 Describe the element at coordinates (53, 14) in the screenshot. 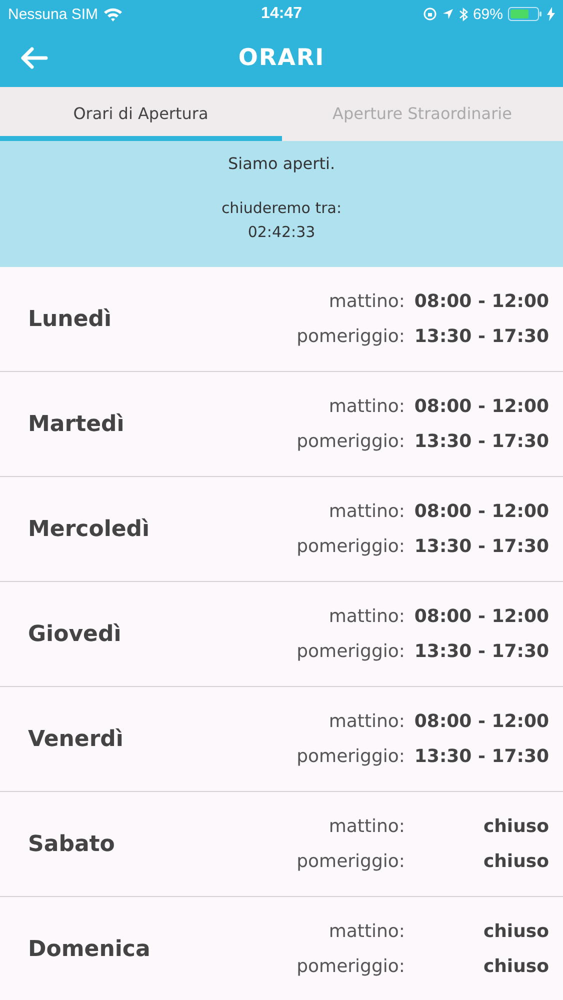

I see `carrier-label: Nessuna SIM` at that location.